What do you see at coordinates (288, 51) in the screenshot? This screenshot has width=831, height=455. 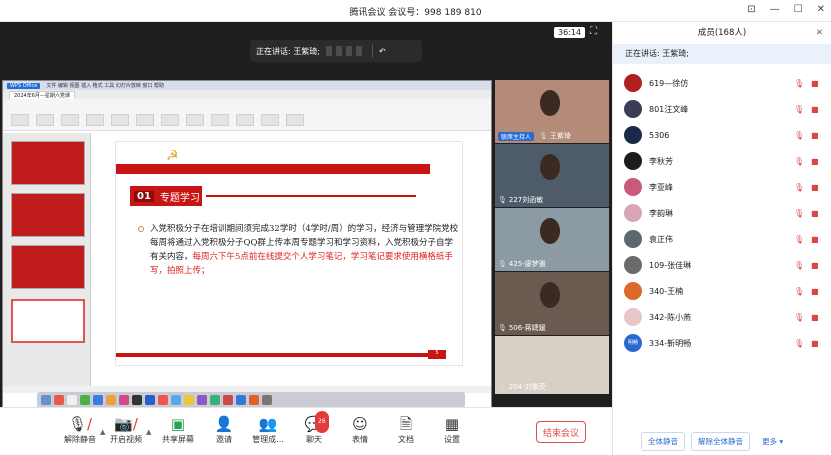 I see `speaking-label: 正在讲话: 王紫琦;` at bounding box center [288, 51].